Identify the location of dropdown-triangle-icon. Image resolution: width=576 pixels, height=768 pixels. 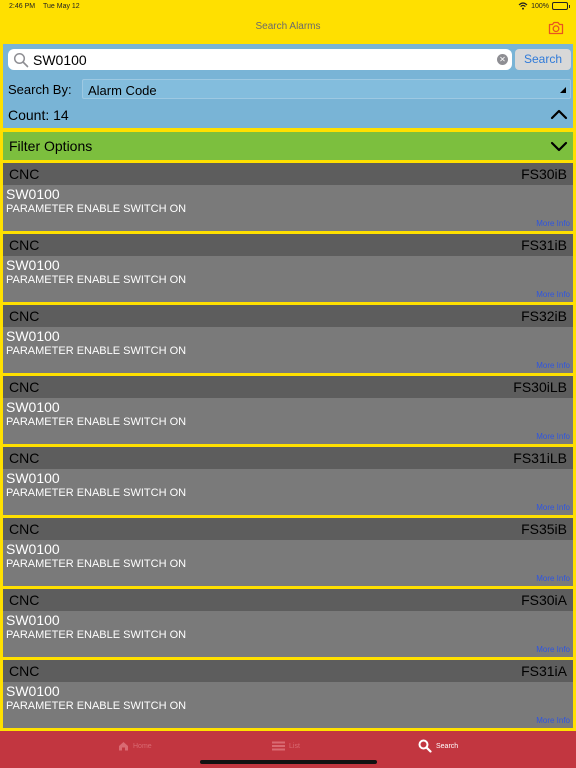
(563, 90).